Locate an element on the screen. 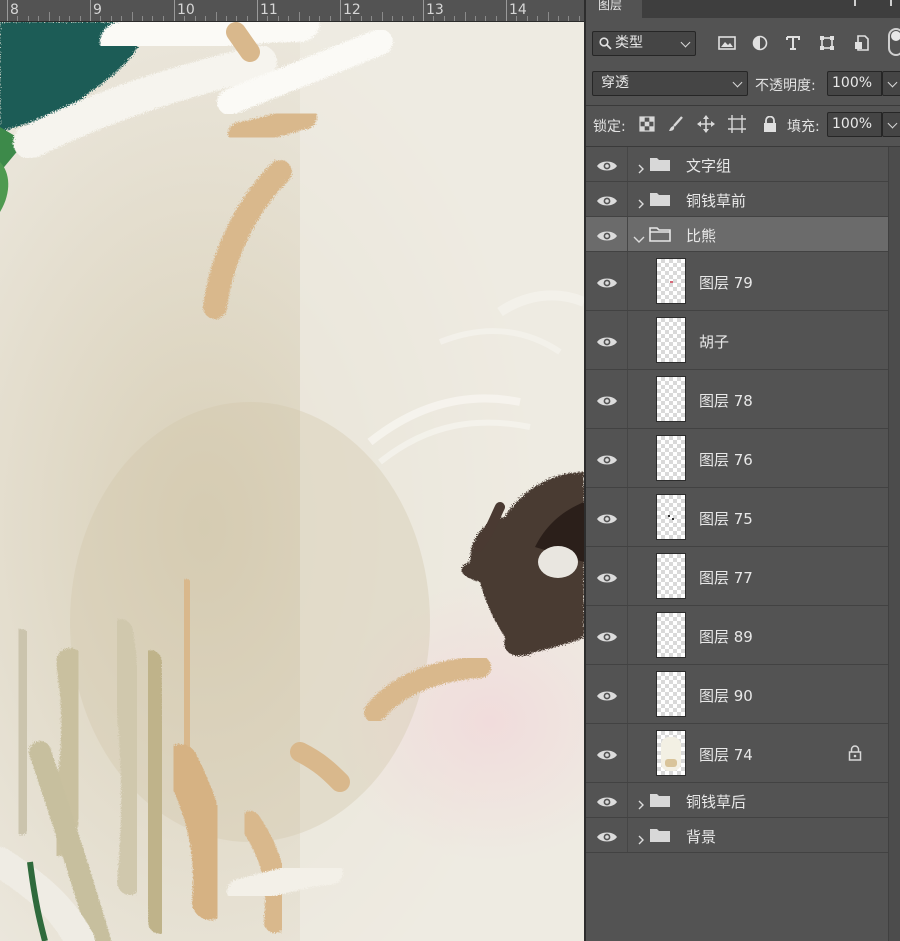 The height and width of the screenshot is (941, 900). layer-row: 图层 89 is located at coordinates (737, 635).